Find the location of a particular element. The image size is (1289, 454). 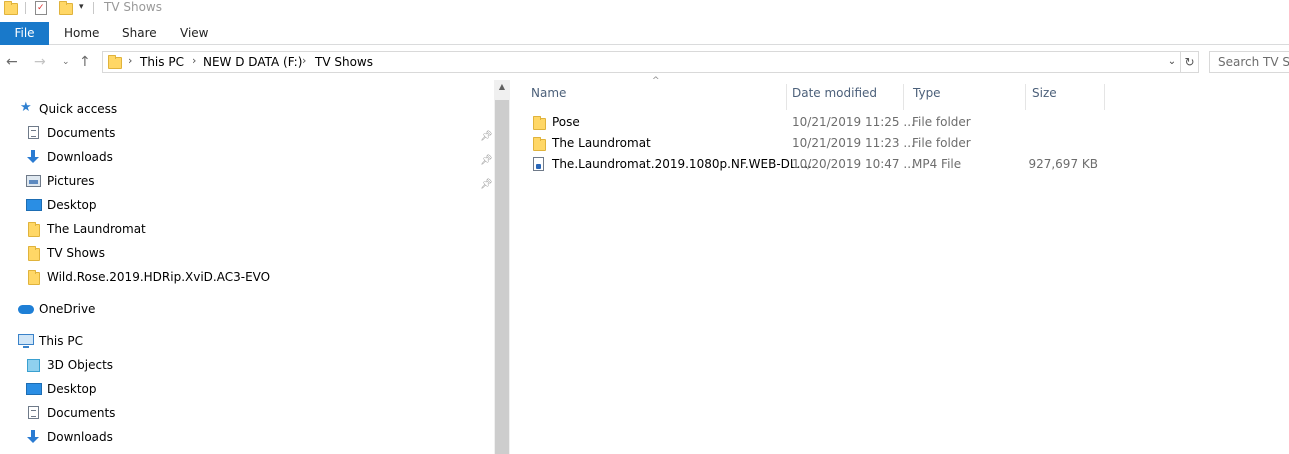

breadcrumb-drive: NEW D DATA (F:) is located at coordinates (252, 62).